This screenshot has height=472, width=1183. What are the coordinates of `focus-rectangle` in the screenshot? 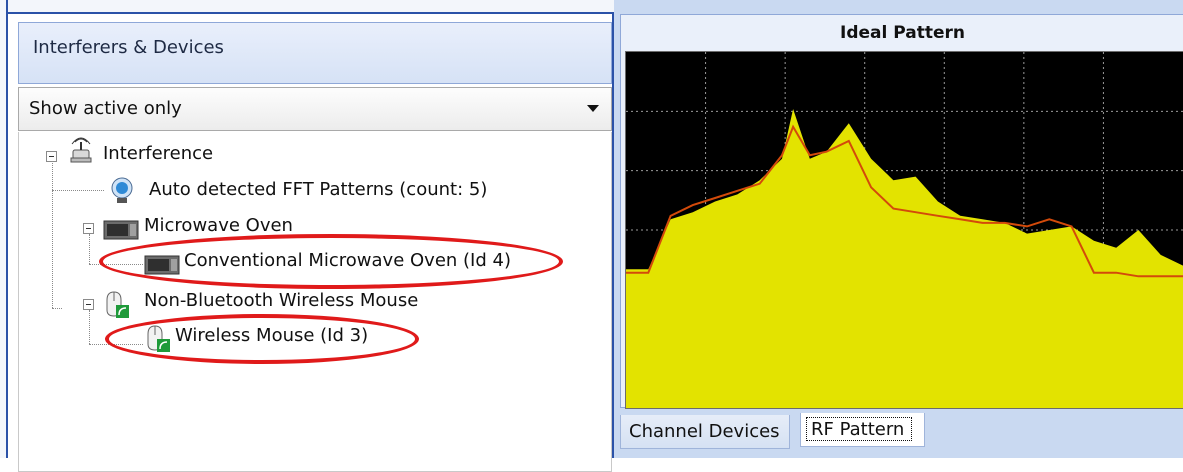 It's located at (859, 429).